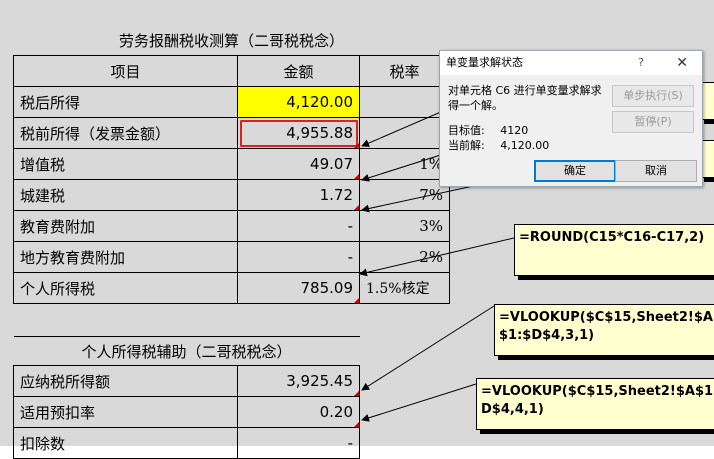  I want to click on comment-vlookup-deduction: =VLOOKUP($C$15,Sheet2!$A$1:$ D$4,4,1), so click(595, 404).